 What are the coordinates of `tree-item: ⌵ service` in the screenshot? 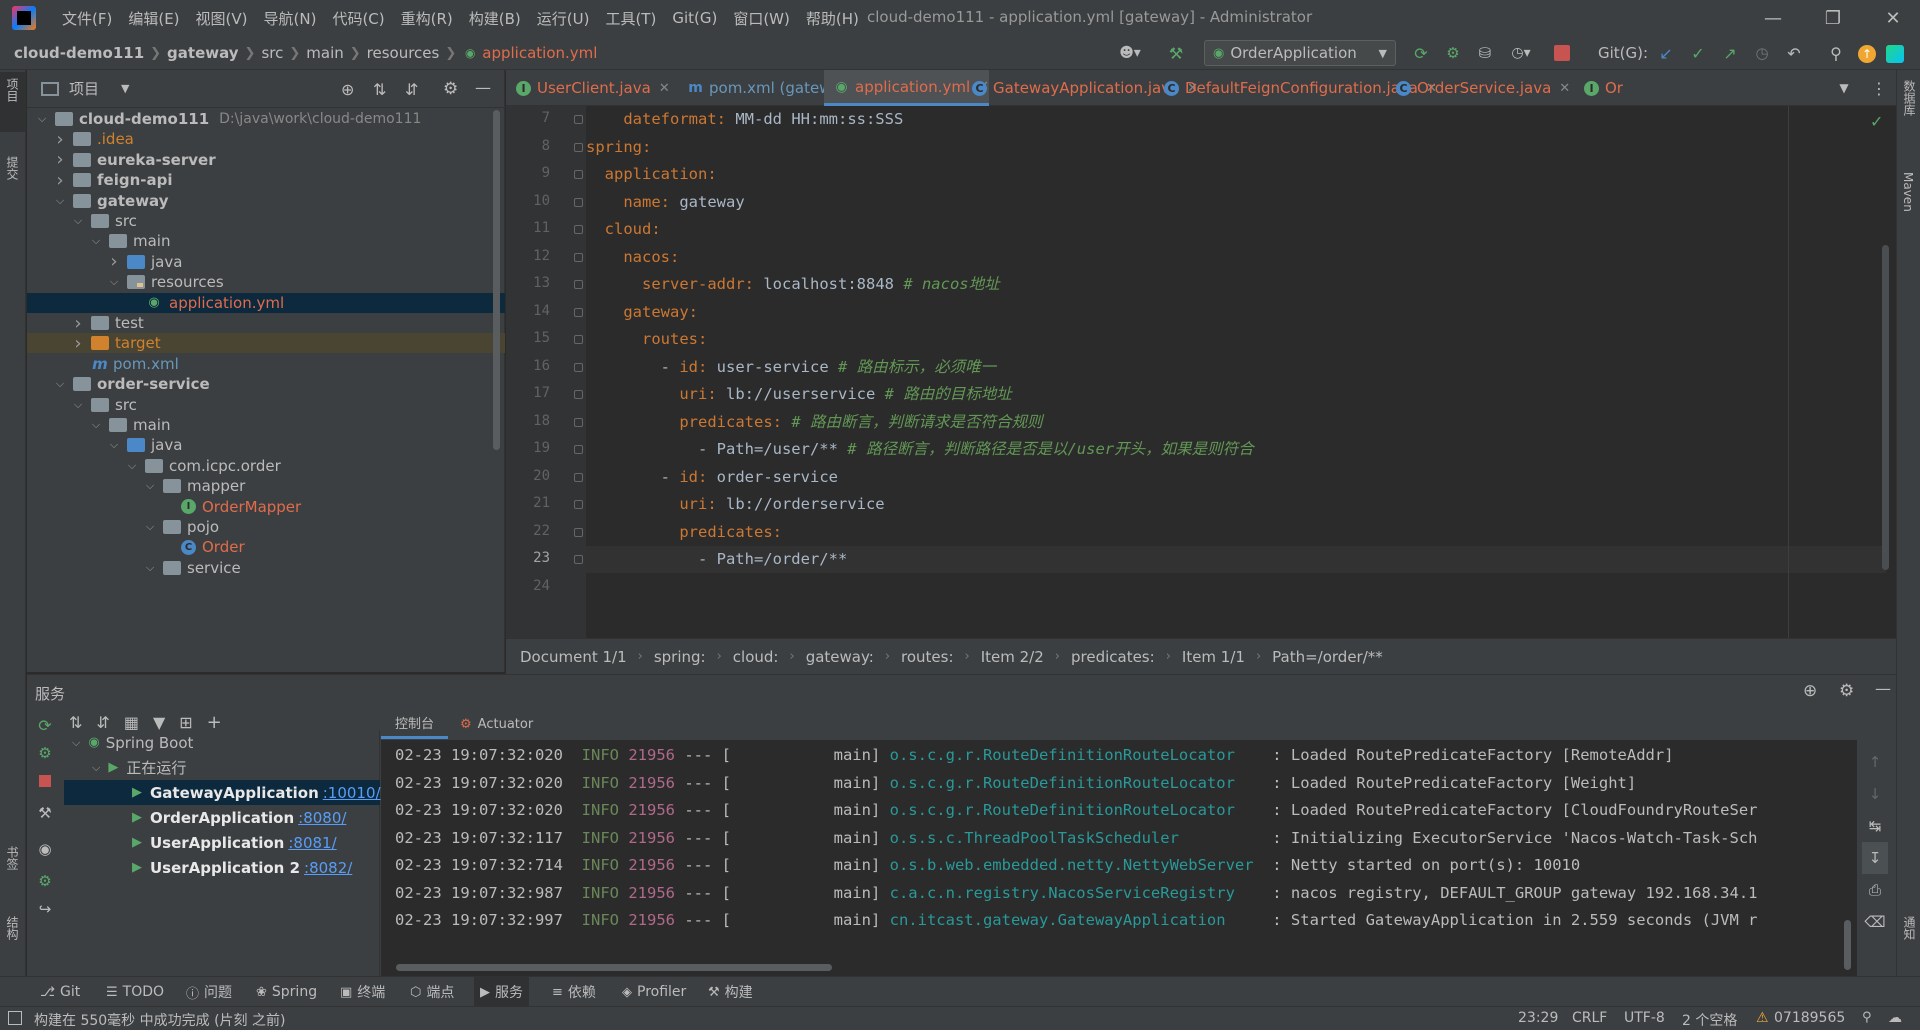 It's located at (266, 568).